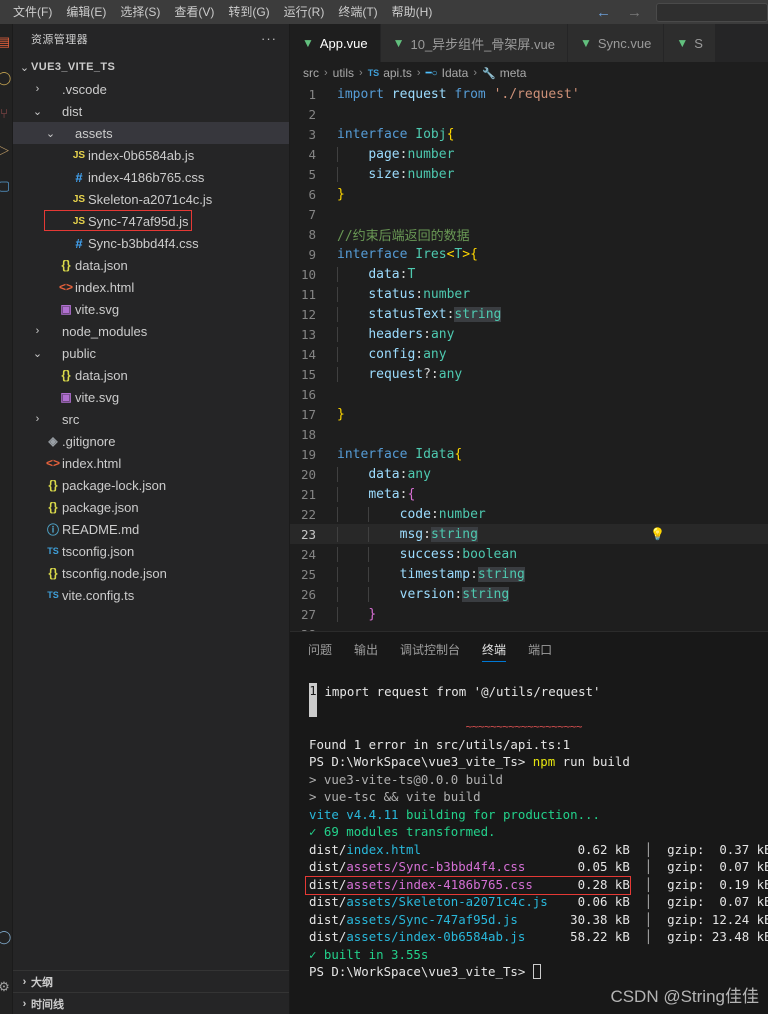 The image size is (768, 1014). I want to click on code-line: 17}, so click(529, 414).